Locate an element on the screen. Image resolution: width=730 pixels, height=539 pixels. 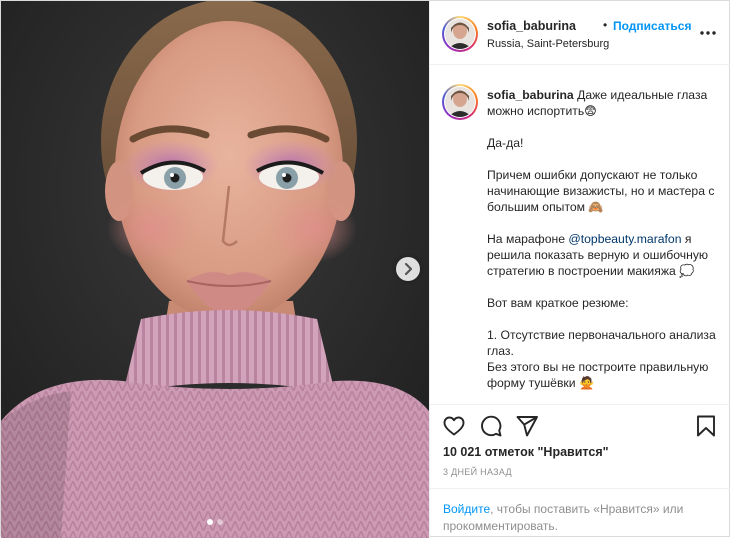
more-options-icon is located at coordinates (708, 33).